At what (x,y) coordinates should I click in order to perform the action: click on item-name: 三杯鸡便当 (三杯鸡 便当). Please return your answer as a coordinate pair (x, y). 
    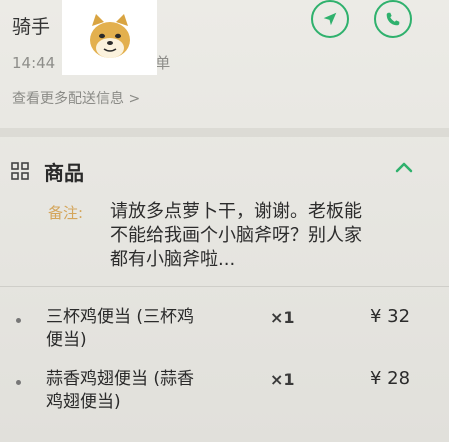
    Looking at the image, I should click on (146, 329).